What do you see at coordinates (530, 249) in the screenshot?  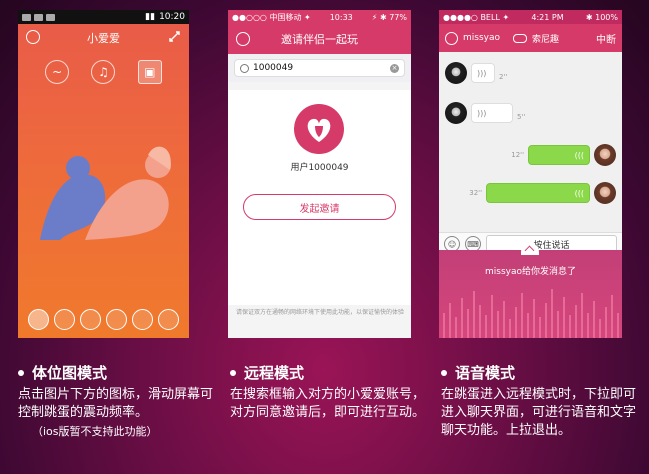 I see `pull-up-handle-icon` at bounding box center [530, 249].